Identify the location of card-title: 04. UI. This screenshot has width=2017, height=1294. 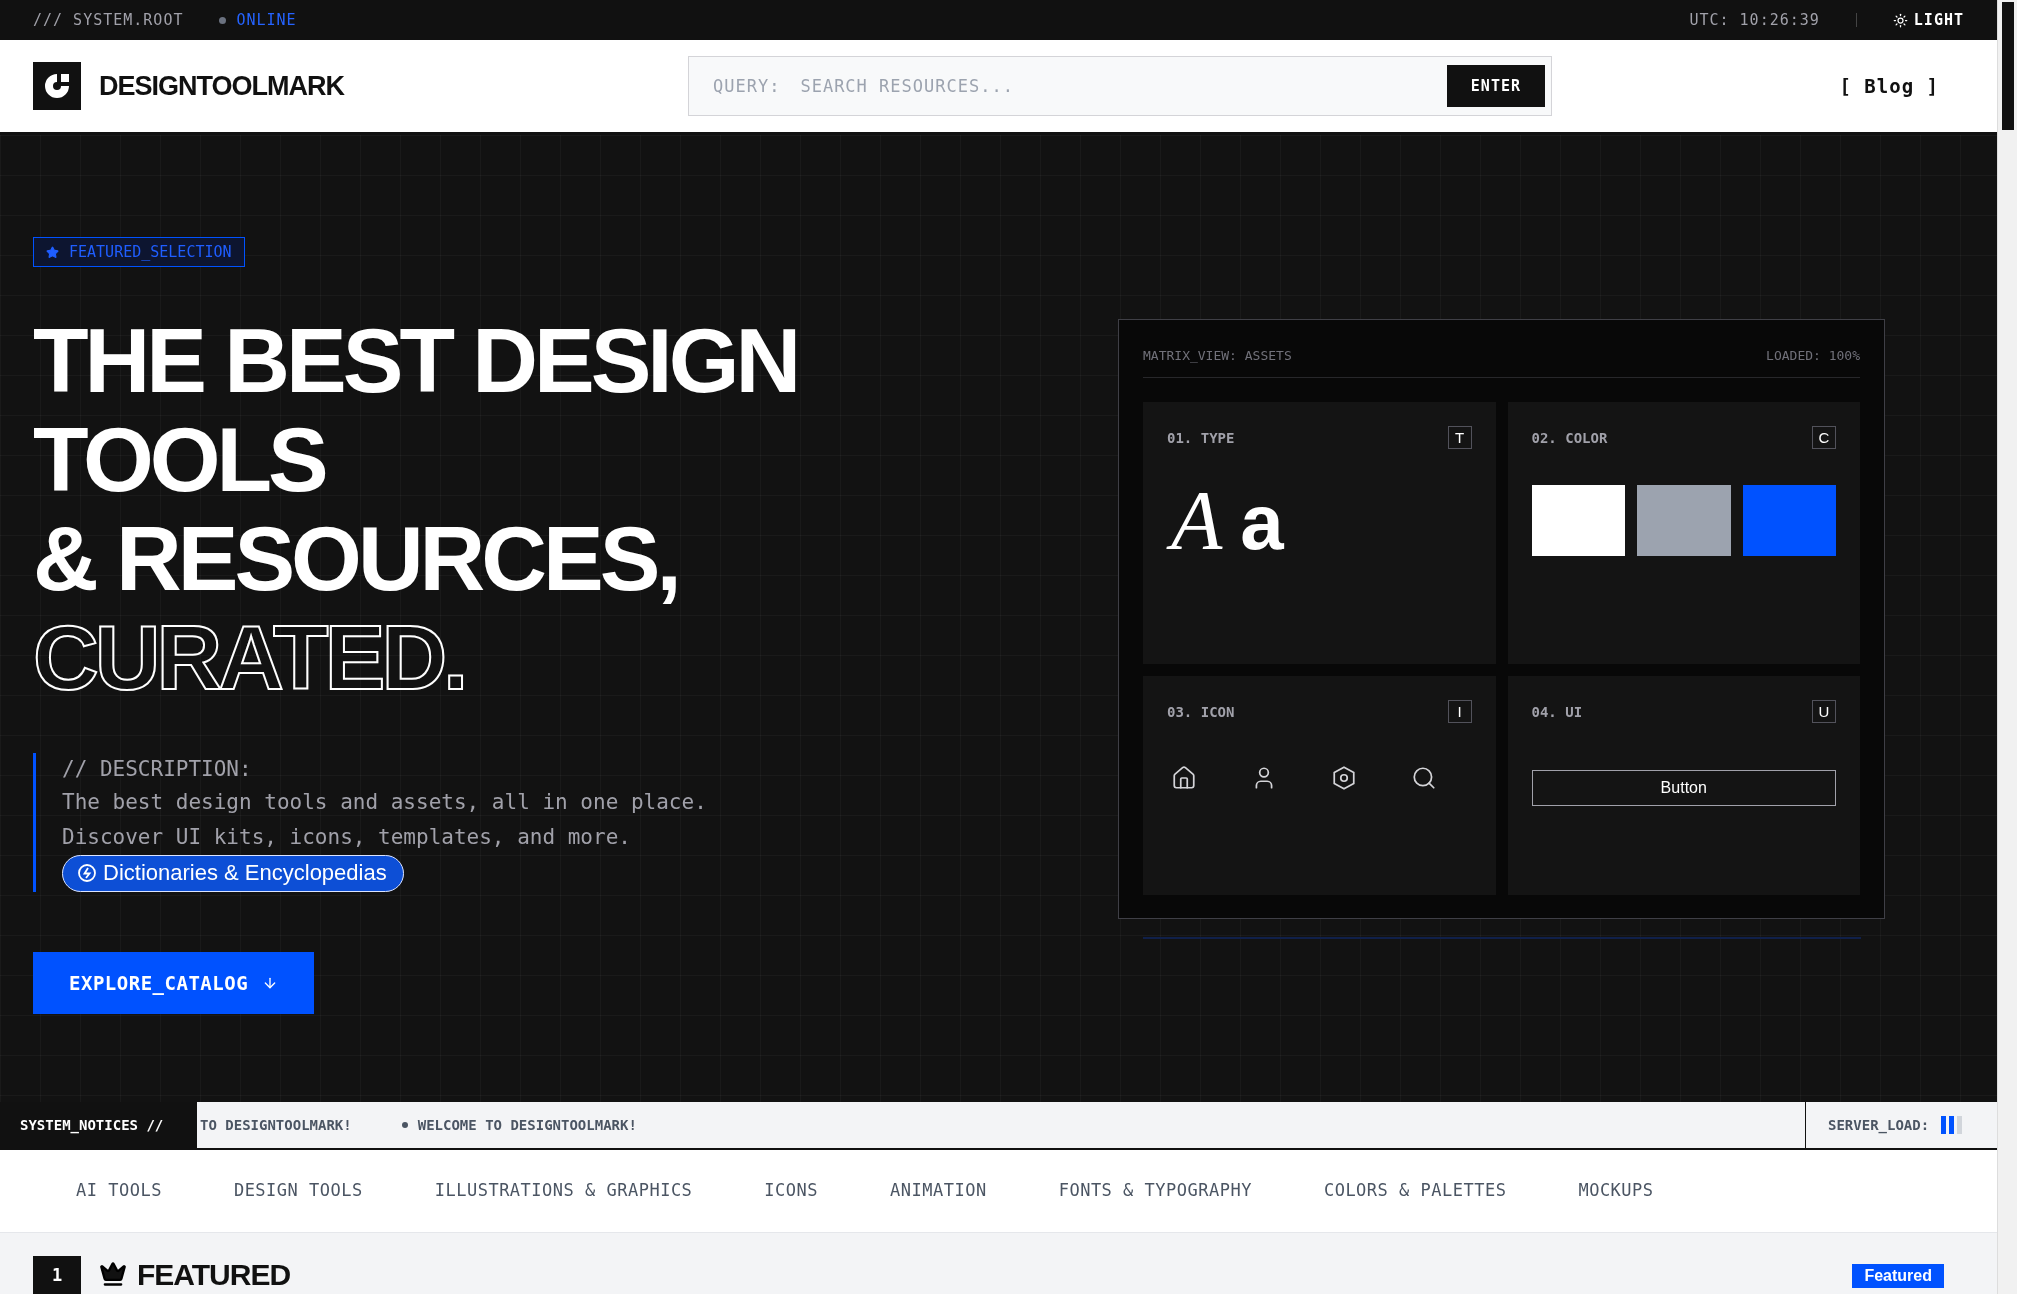
(1557, 711).